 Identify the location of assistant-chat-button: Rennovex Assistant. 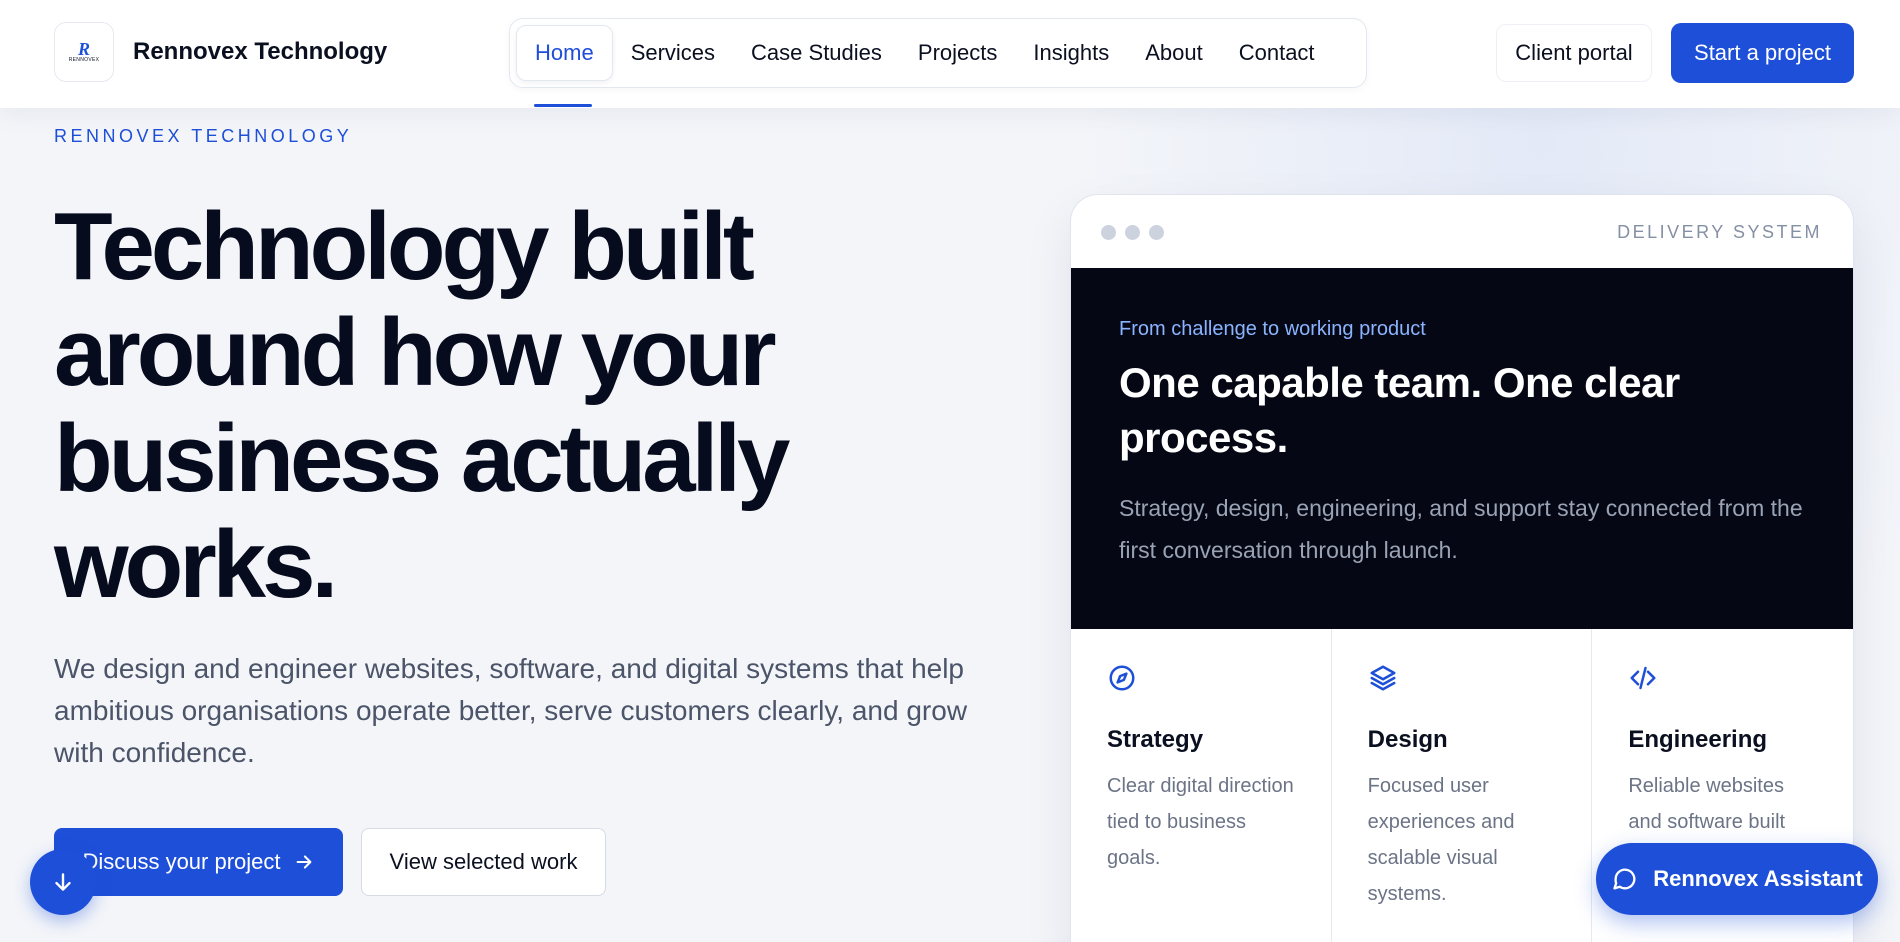
(1737, 879).